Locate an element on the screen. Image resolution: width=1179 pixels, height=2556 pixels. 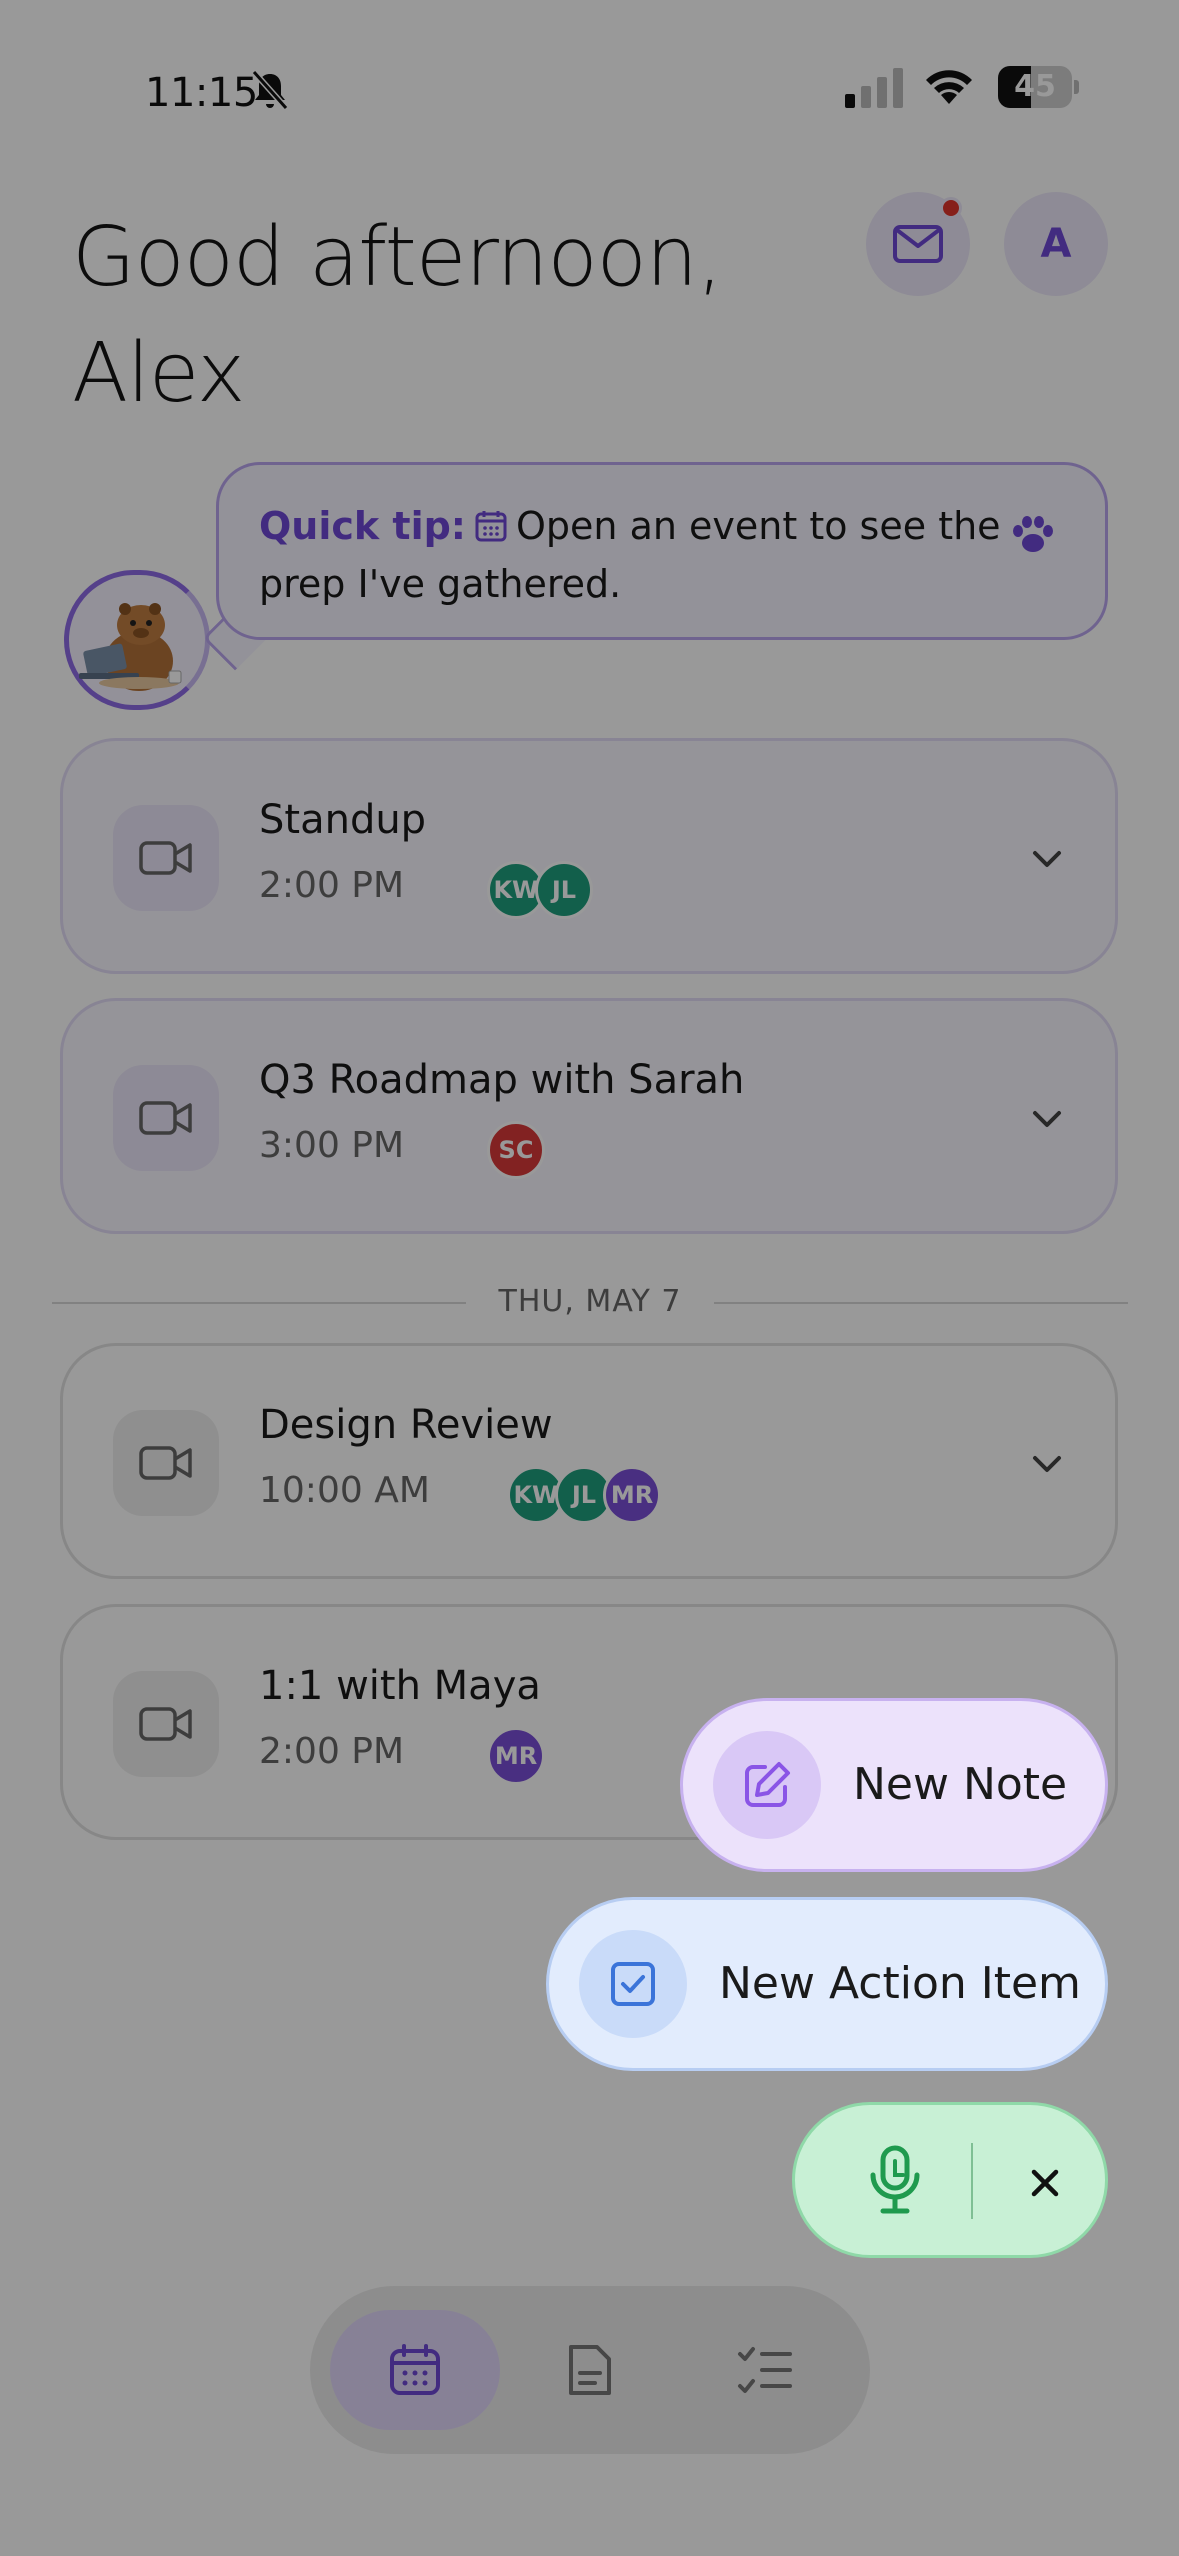
new-action-item-icon-circle is located at coordinates (633, 1984).